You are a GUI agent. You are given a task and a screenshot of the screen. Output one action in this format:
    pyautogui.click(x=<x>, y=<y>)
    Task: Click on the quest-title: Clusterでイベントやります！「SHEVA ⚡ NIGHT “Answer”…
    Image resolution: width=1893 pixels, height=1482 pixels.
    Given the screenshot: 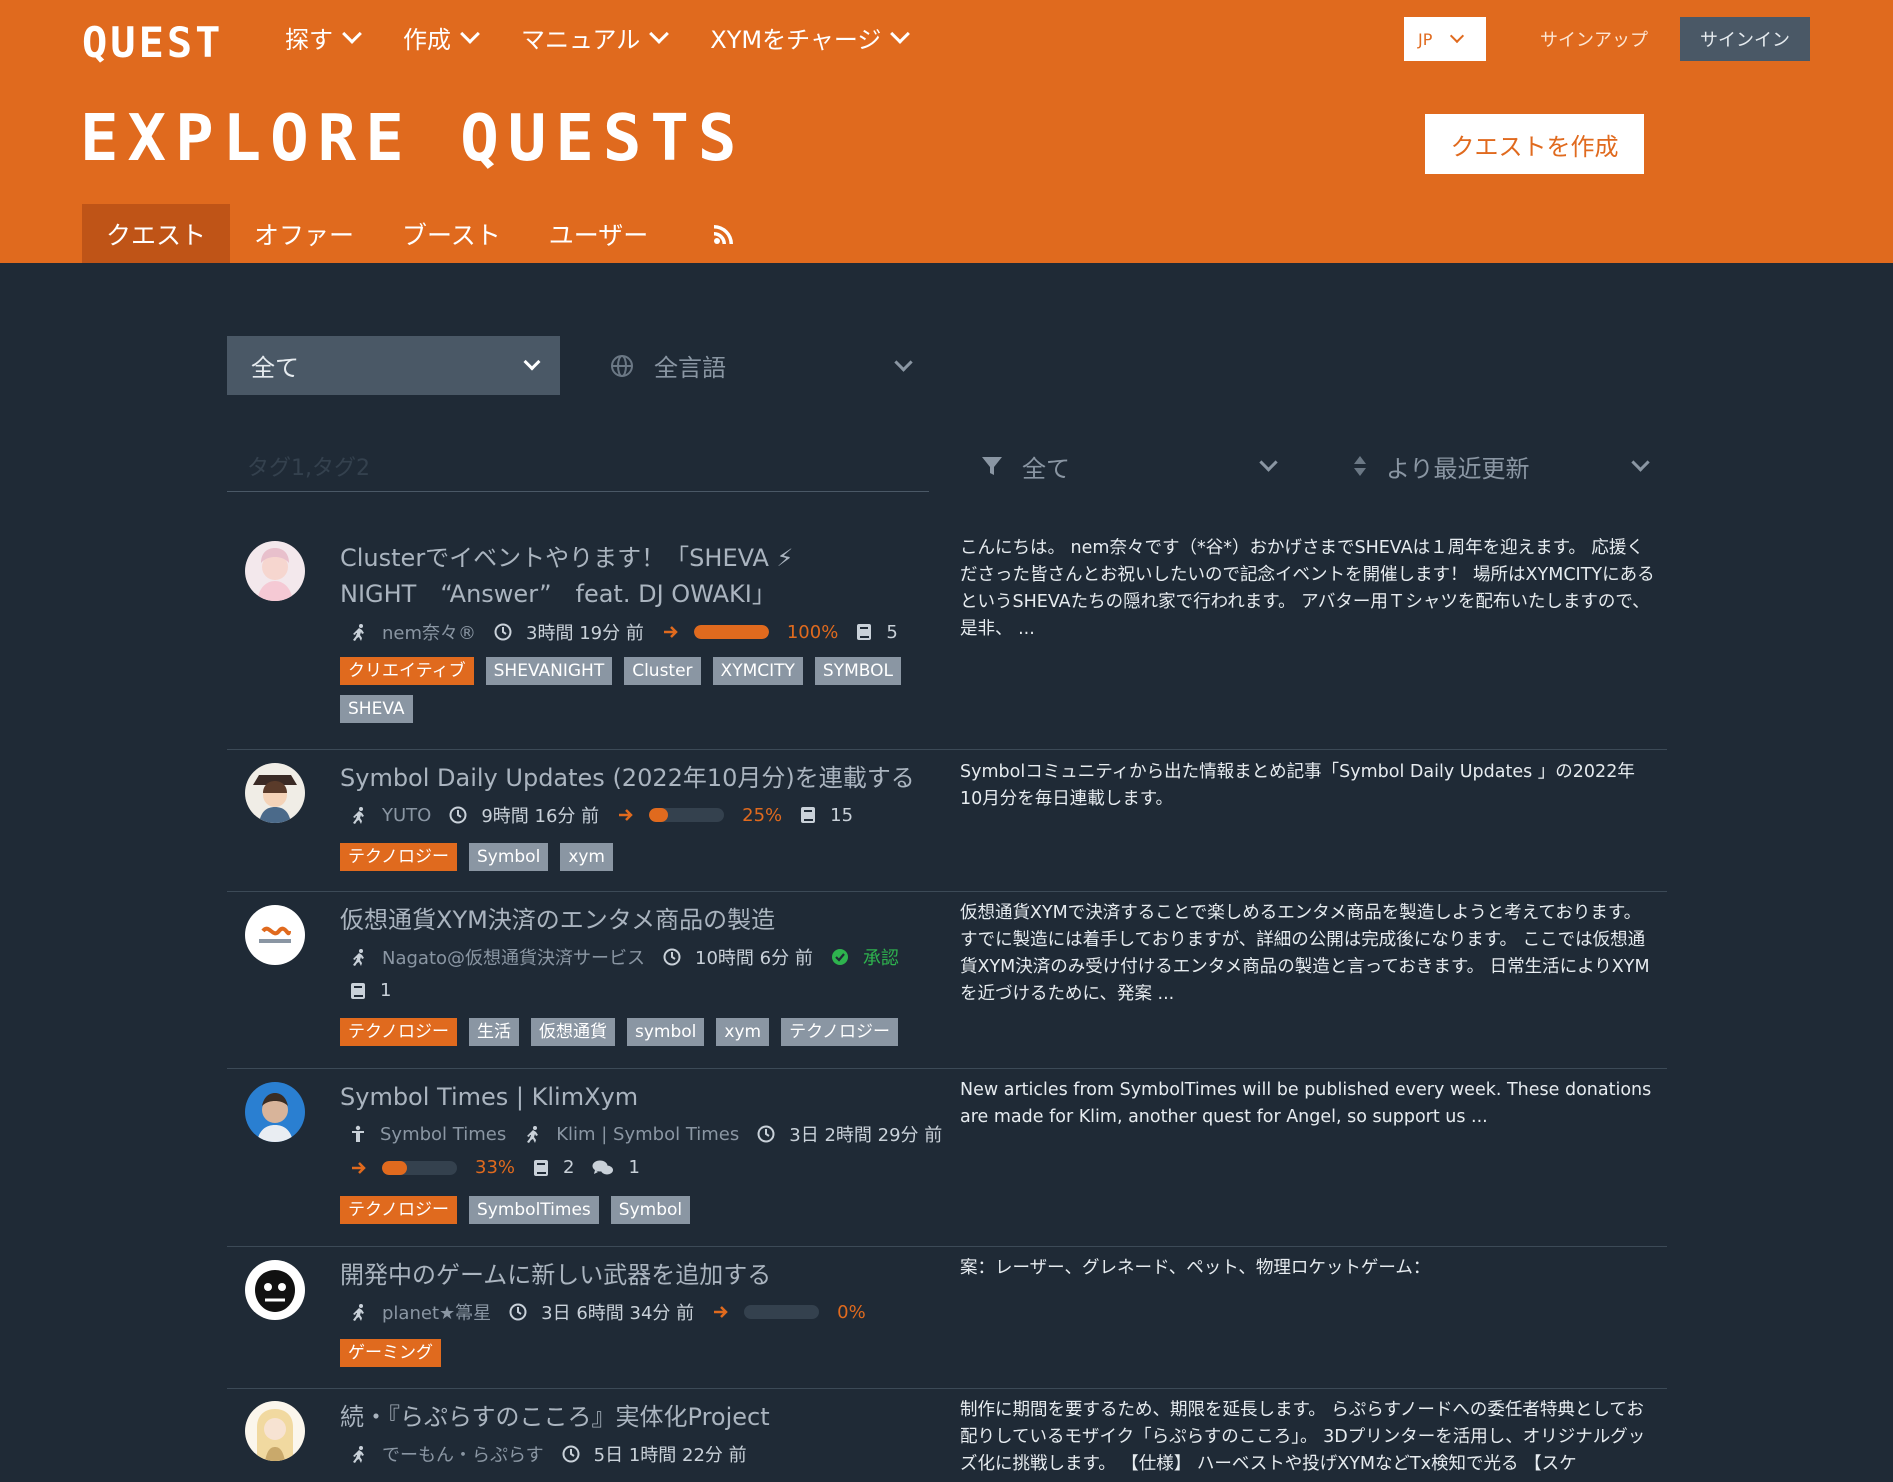 What is the action you would take?
    pyautogui.click(x=575, y=576)
    